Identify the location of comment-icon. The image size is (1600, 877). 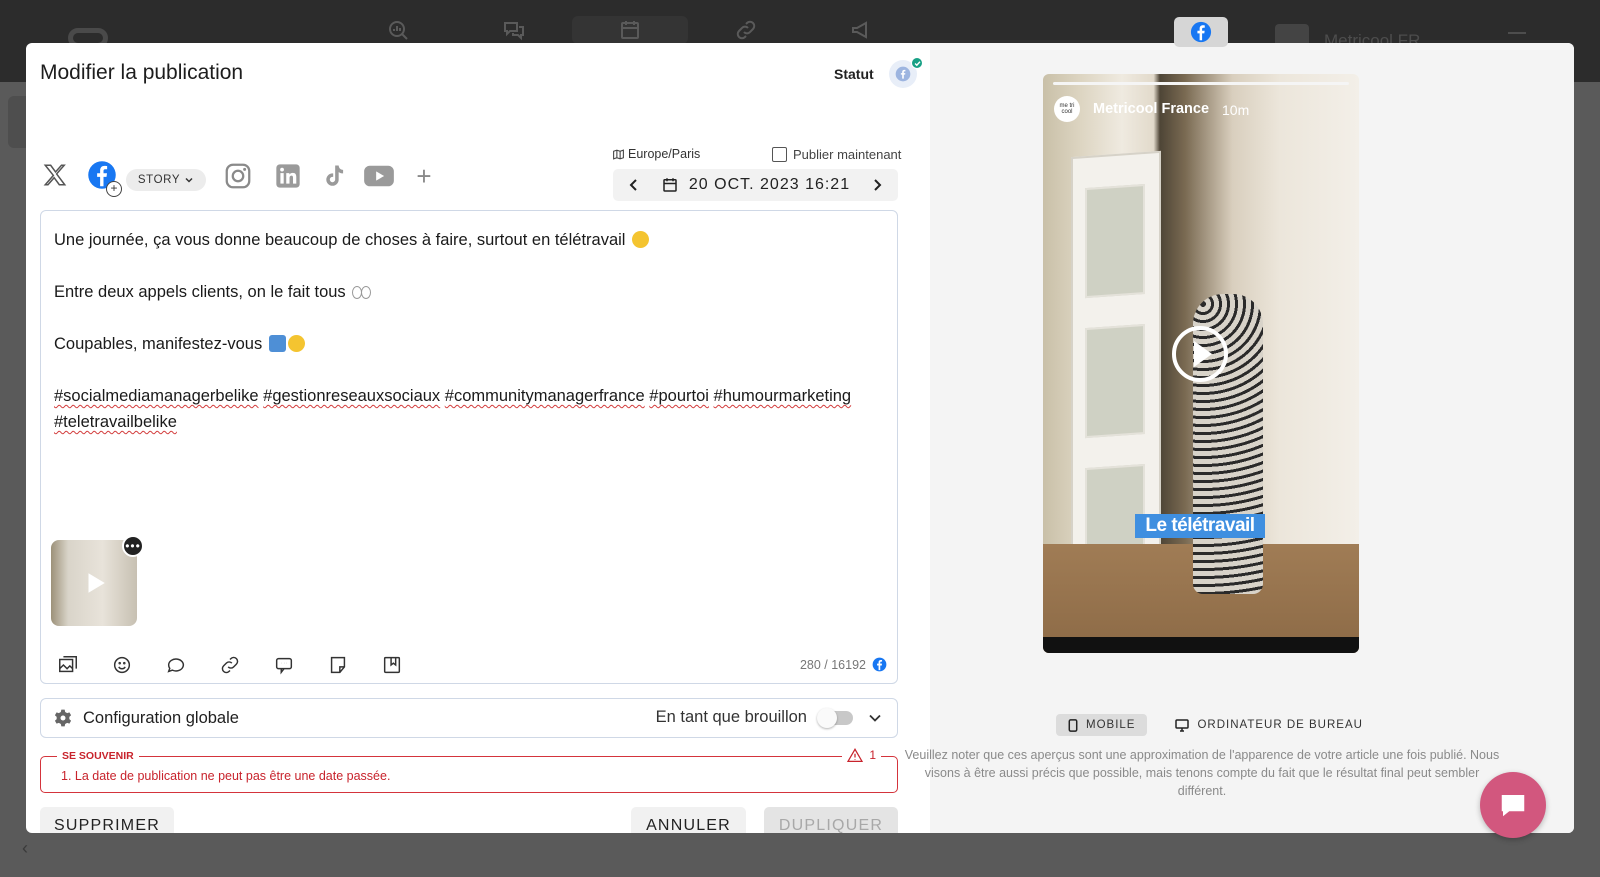
(192, 665).